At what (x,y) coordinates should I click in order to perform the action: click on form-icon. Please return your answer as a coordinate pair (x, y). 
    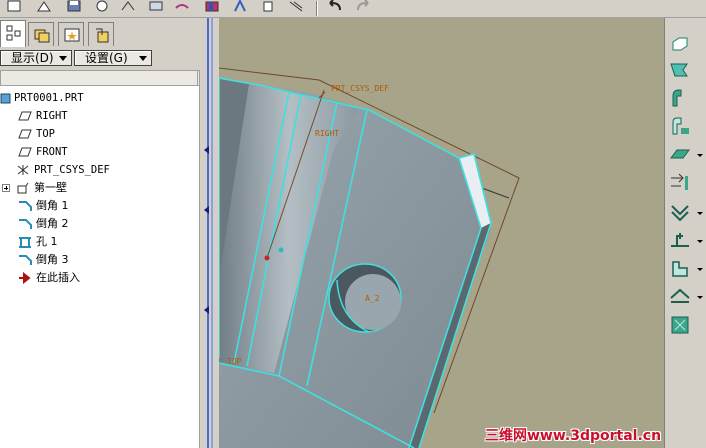
    Looking at the image, I should click on (686, 241).